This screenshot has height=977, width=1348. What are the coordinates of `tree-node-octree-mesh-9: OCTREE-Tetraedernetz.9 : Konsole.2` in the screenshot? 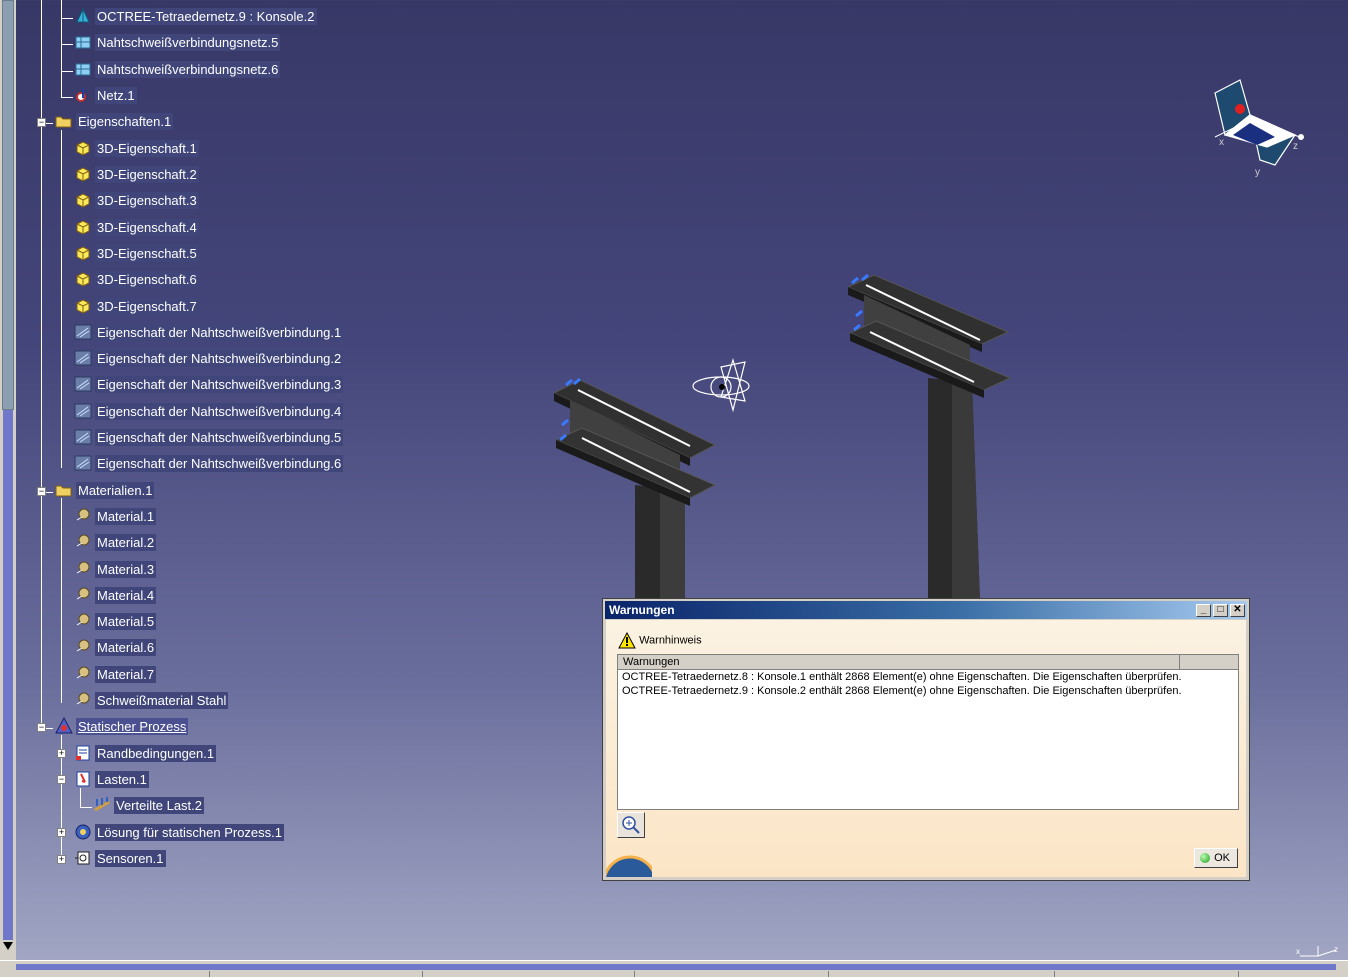 It's located at (195, 17).